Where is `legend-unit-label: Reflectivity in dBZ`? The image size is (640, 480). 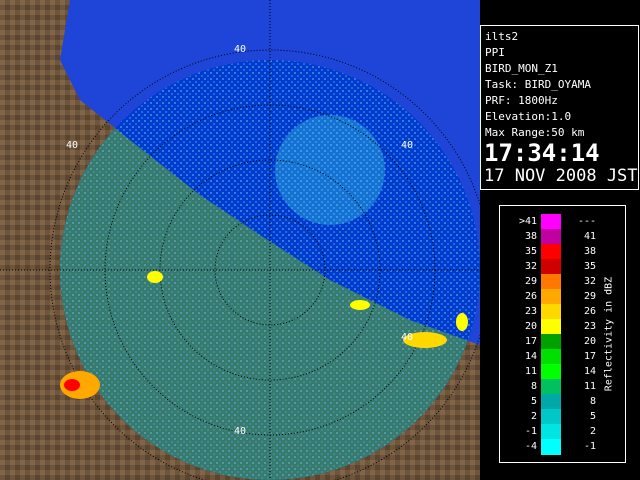
legend-unit-label: Reflectivity in dBZ is located at coordinates (609, 334).